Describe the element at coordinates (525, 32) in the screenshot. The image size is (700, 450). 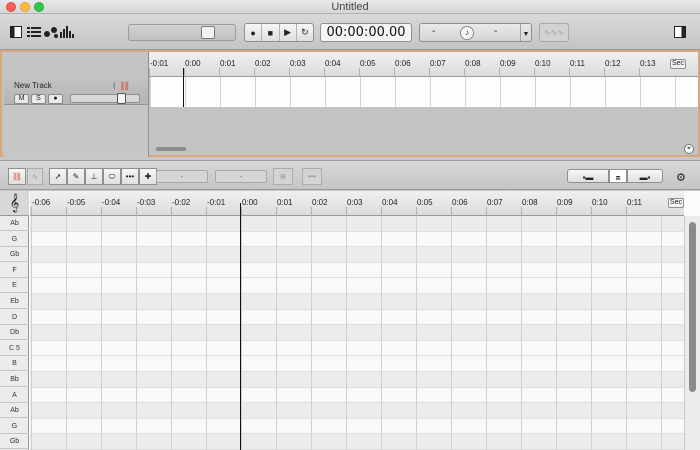
I see `chevron-down-icon: ▼` at that location.